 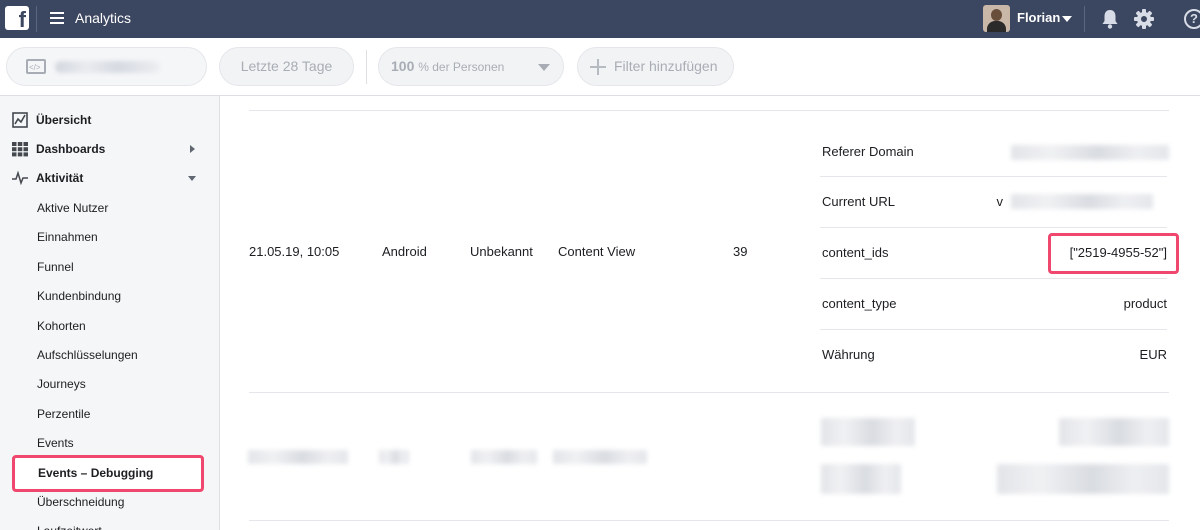 What do you see at coordinates (501, 251) in the screenshot?
I see `event-browser: Unbekannt` at bounding box center [501, 251].